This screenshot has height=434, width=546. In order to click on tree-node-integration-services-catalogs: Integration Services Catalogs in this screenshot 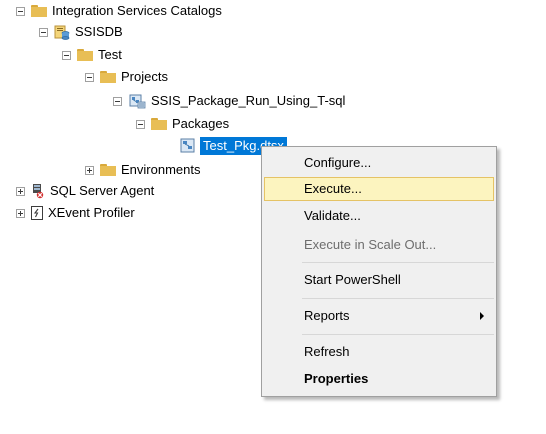, I will do `click(119, 11)`.